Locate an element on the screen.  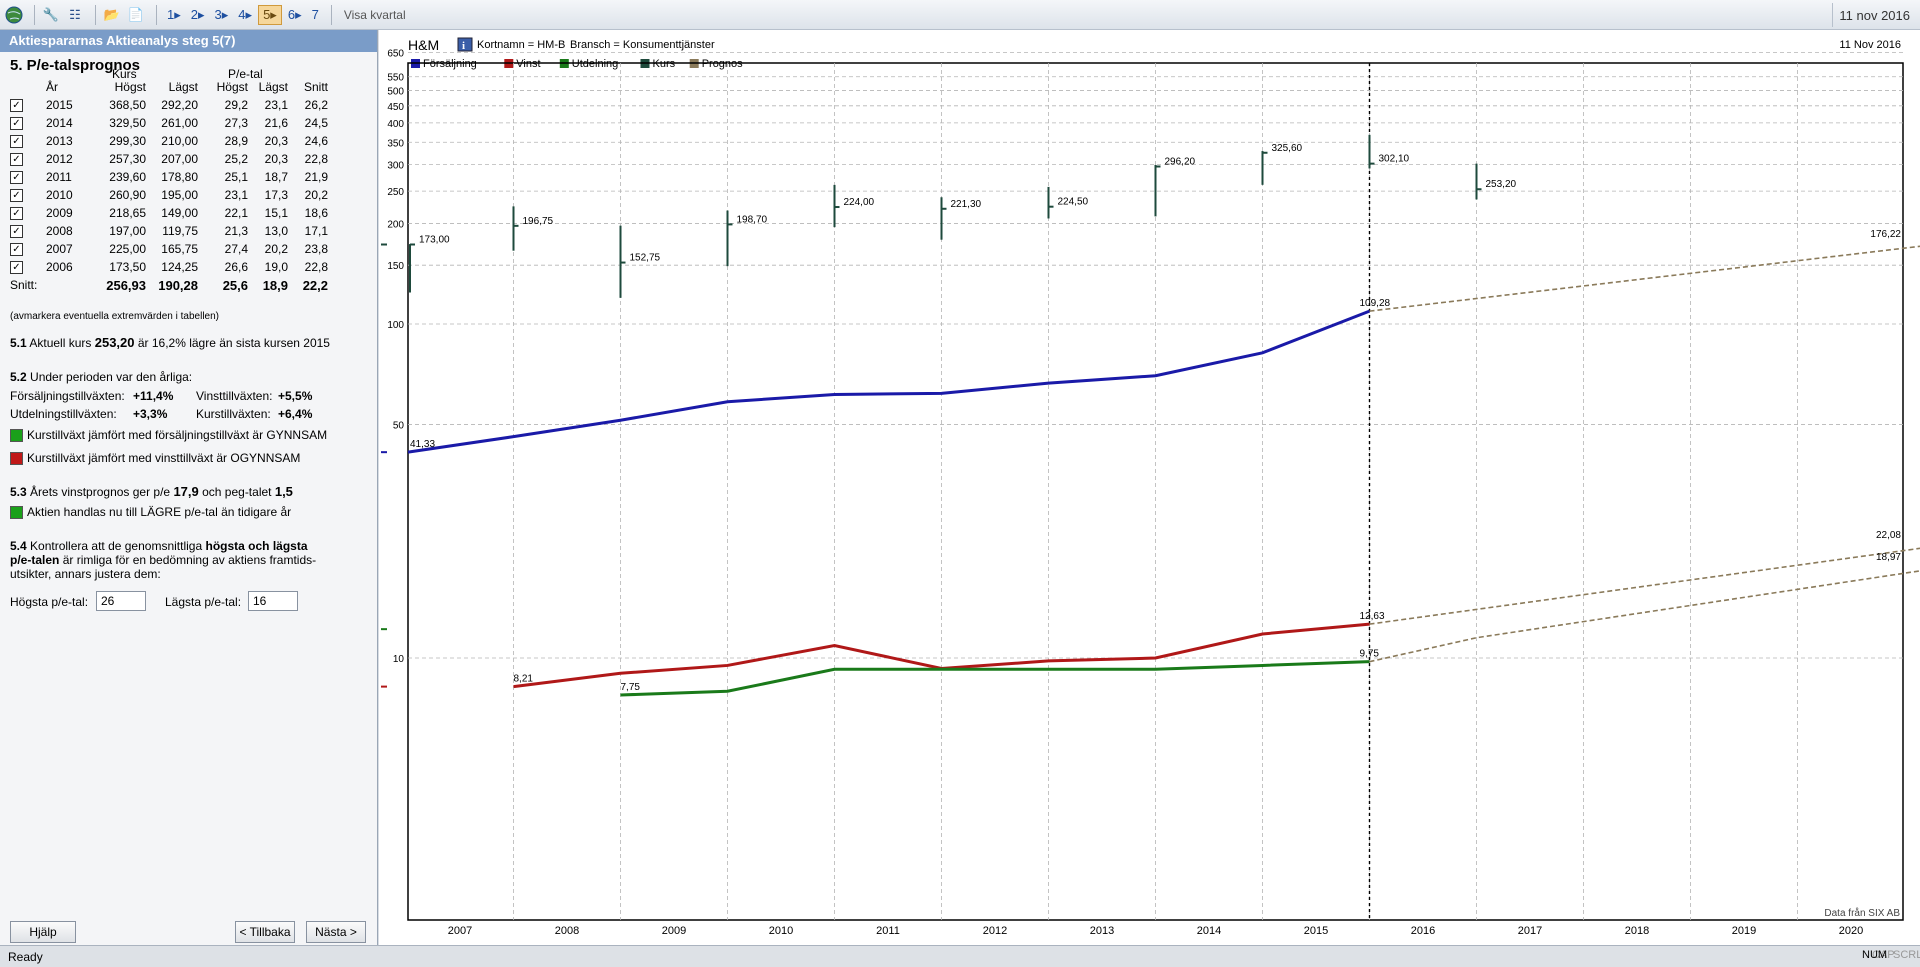
pe-low-cell: 19,0 is located at coordinates (276, 267).